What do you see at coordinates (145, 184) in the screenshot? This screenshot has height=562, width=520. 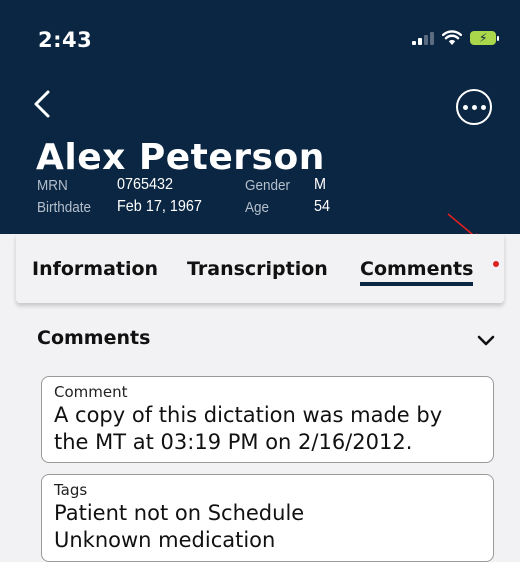 I see `mrn-value: 0765432` at bounding box center [145, 184].